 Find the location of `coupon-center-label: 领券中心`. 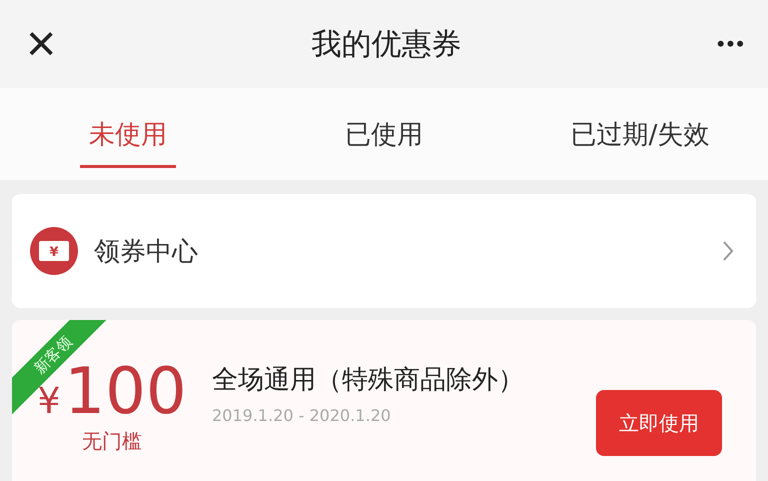

coupon-center-label: 领券中心 is located at coordinates (146, 252).